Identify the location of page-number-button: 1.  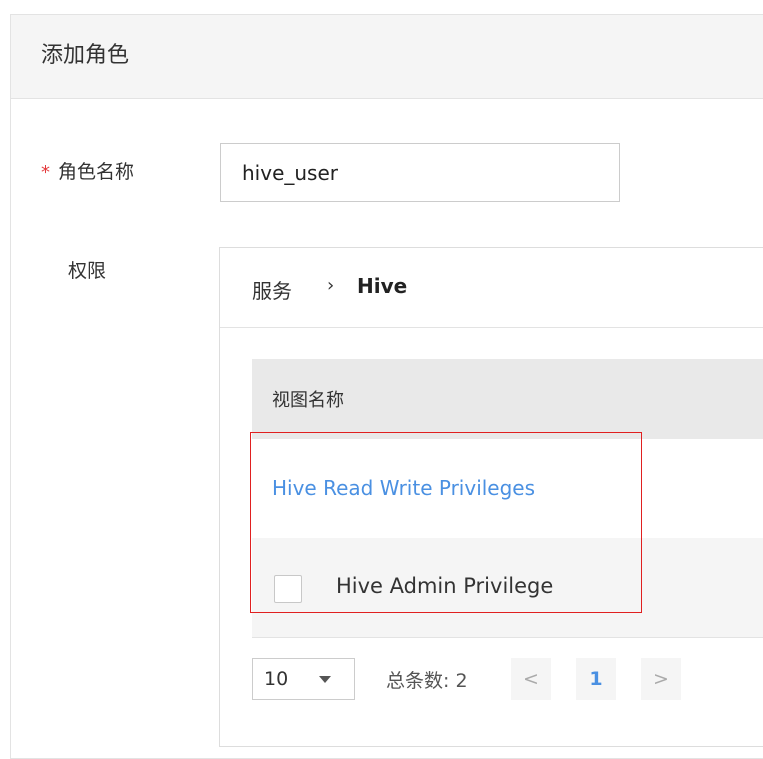
(596, 679).